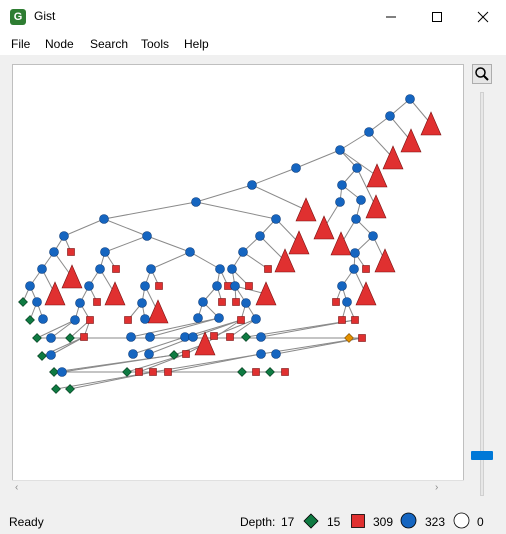  I want to click on menu-help: Help, so click(196, 44).